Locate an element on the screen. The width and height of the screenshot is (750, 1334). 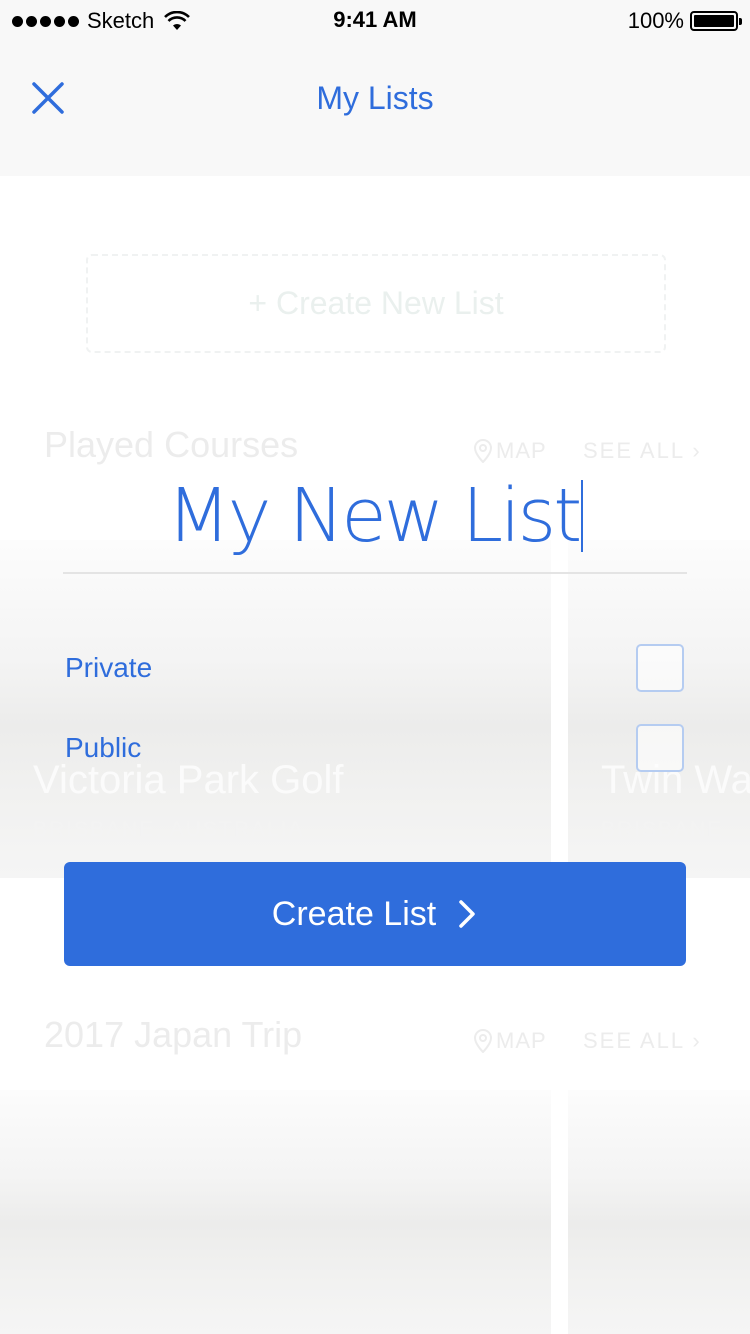
list-name-input: My New List is located at coordinates (375, 516).